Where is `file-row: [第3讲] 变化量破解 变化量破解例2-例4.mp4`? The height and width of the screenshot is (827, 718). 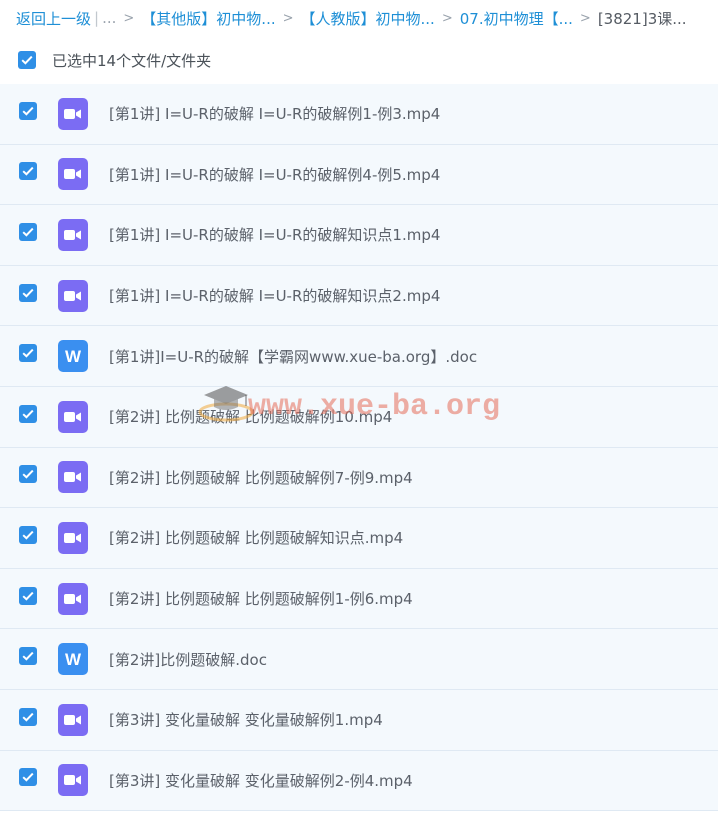
file-row: [第3讲] 变化量破解 变化量破解例2-例4.mp4 is located at coordinates (359, 781).